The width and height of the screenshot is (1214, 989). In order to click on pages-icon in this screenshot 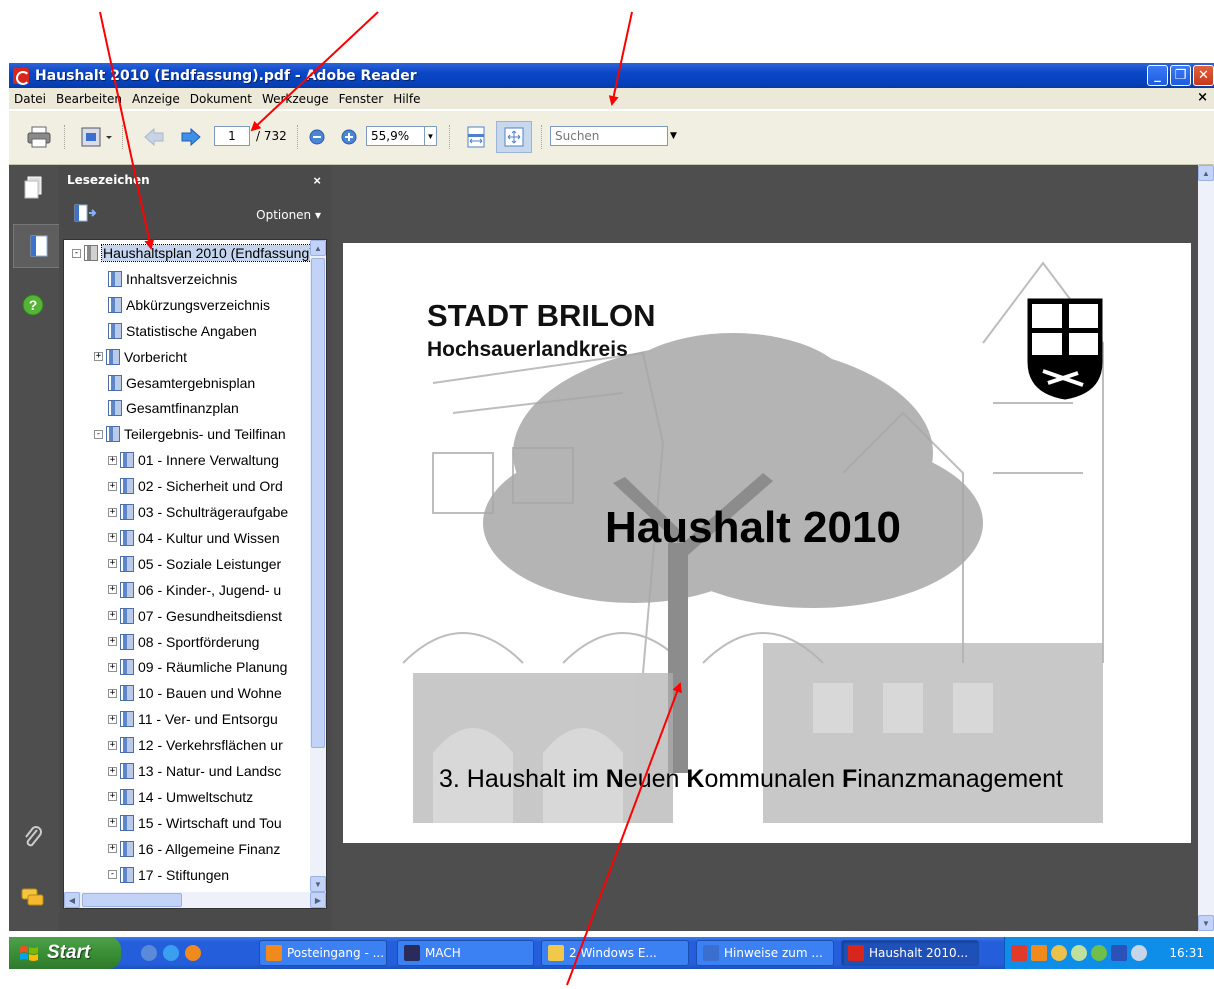, I will do `click(33, 188)`.